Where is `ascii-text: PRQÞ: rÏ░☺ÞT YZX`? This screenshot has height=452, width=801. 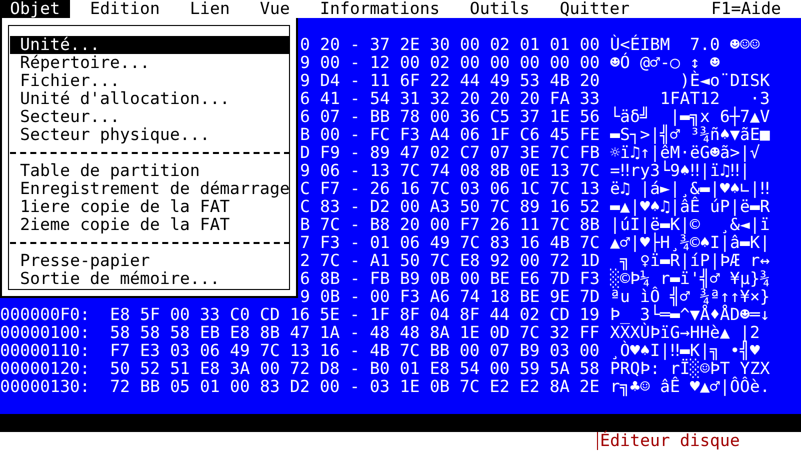 ascii-text: PRQÞ: rÏ░☺ÞT YZX is located at coordinates (690, 369).